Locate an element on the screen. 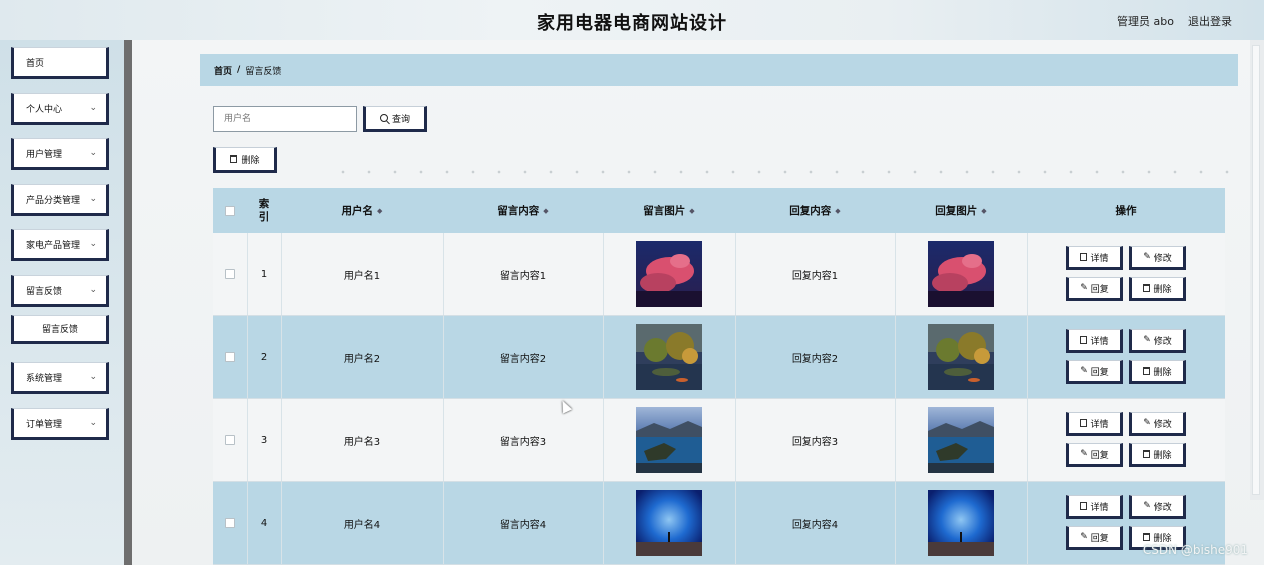 Image resolution: width=1264 pixels, height=565 pixels. sidebar-item: 产品分类管理 ⌄ is located at coordinates (60, 200).